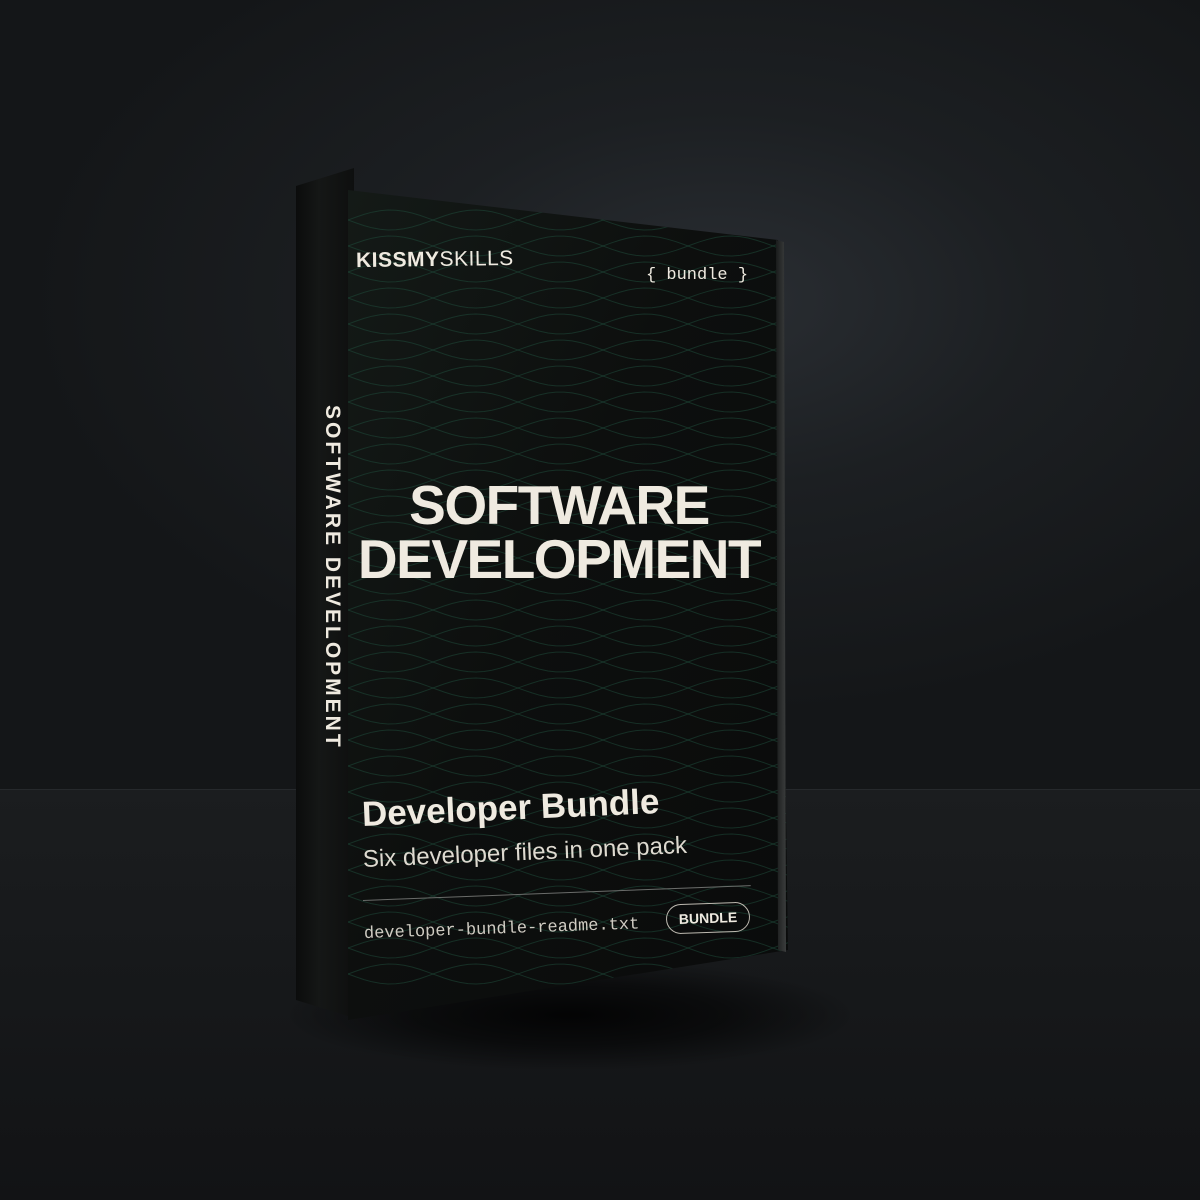 The height and width of the screenshot is (1200, 1200). What do you see at coordinates (708, 918) in the screenshot?
I see `bundle-badge: BUNDLE` at bounding box center [708, 918].